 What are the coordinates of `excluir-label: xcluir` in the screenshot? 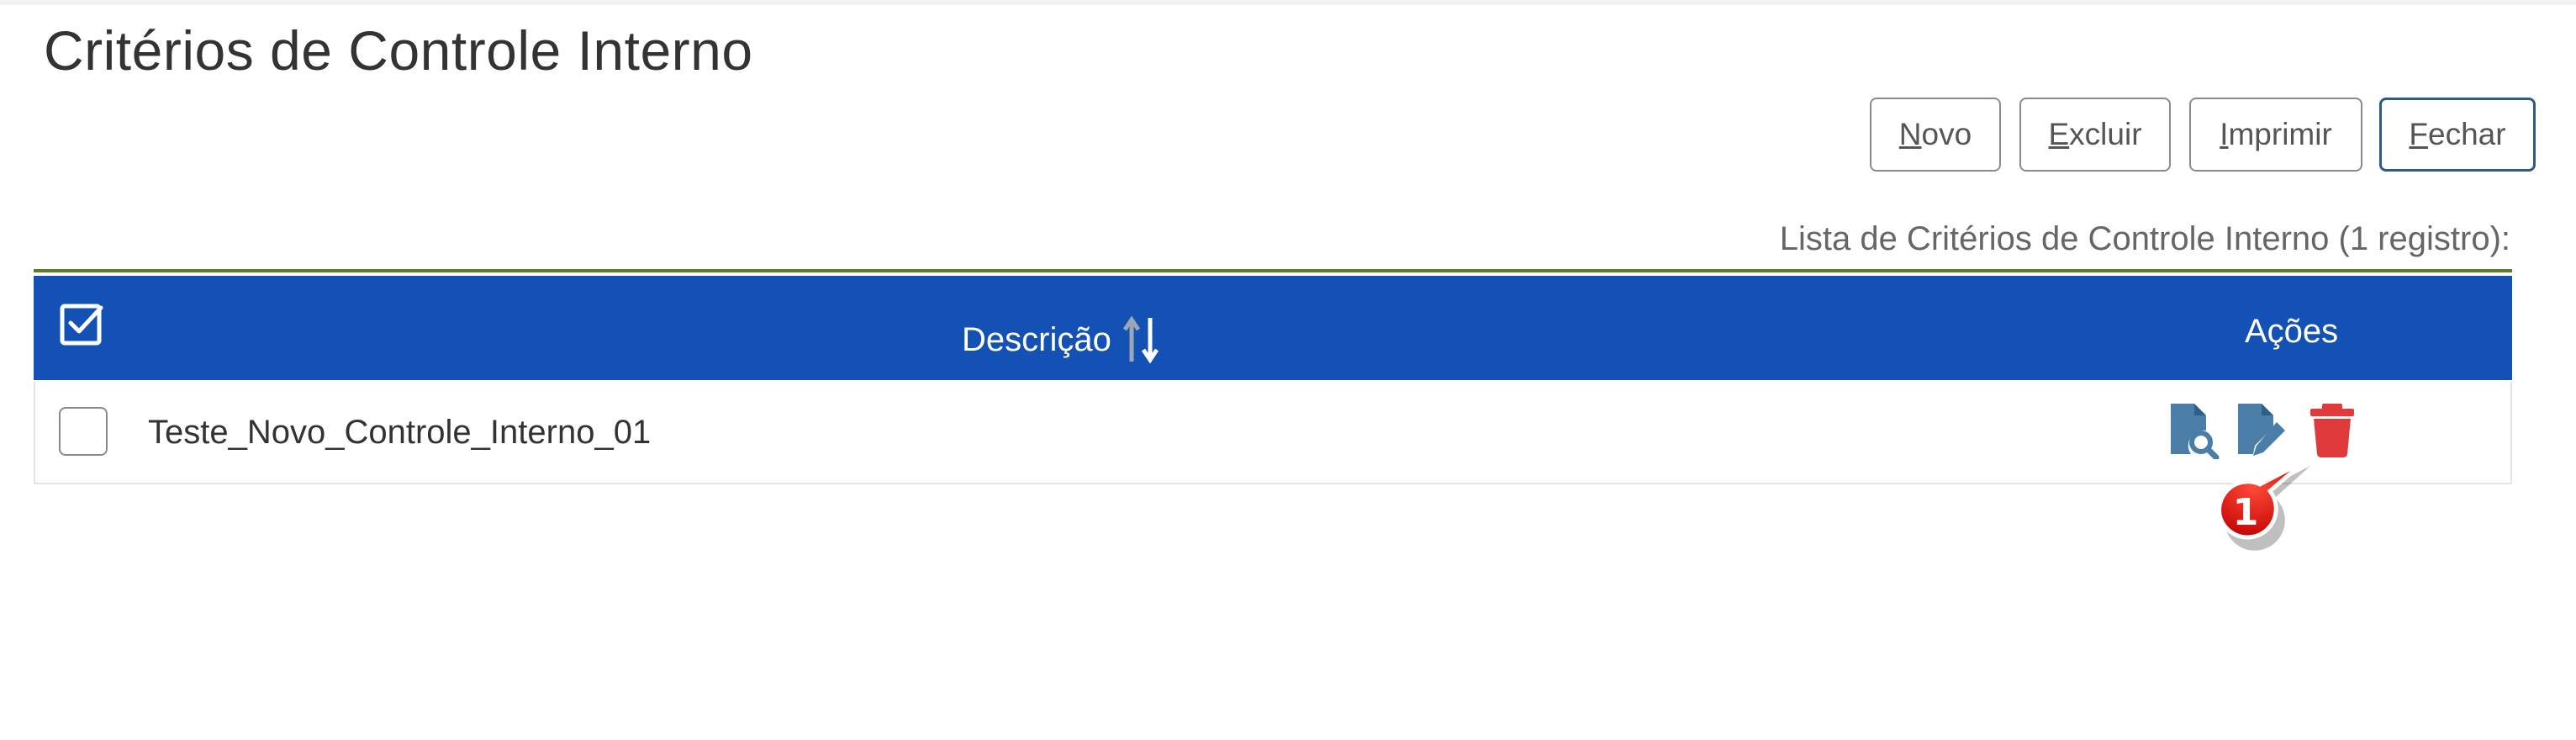 It's located at (2106, 134).